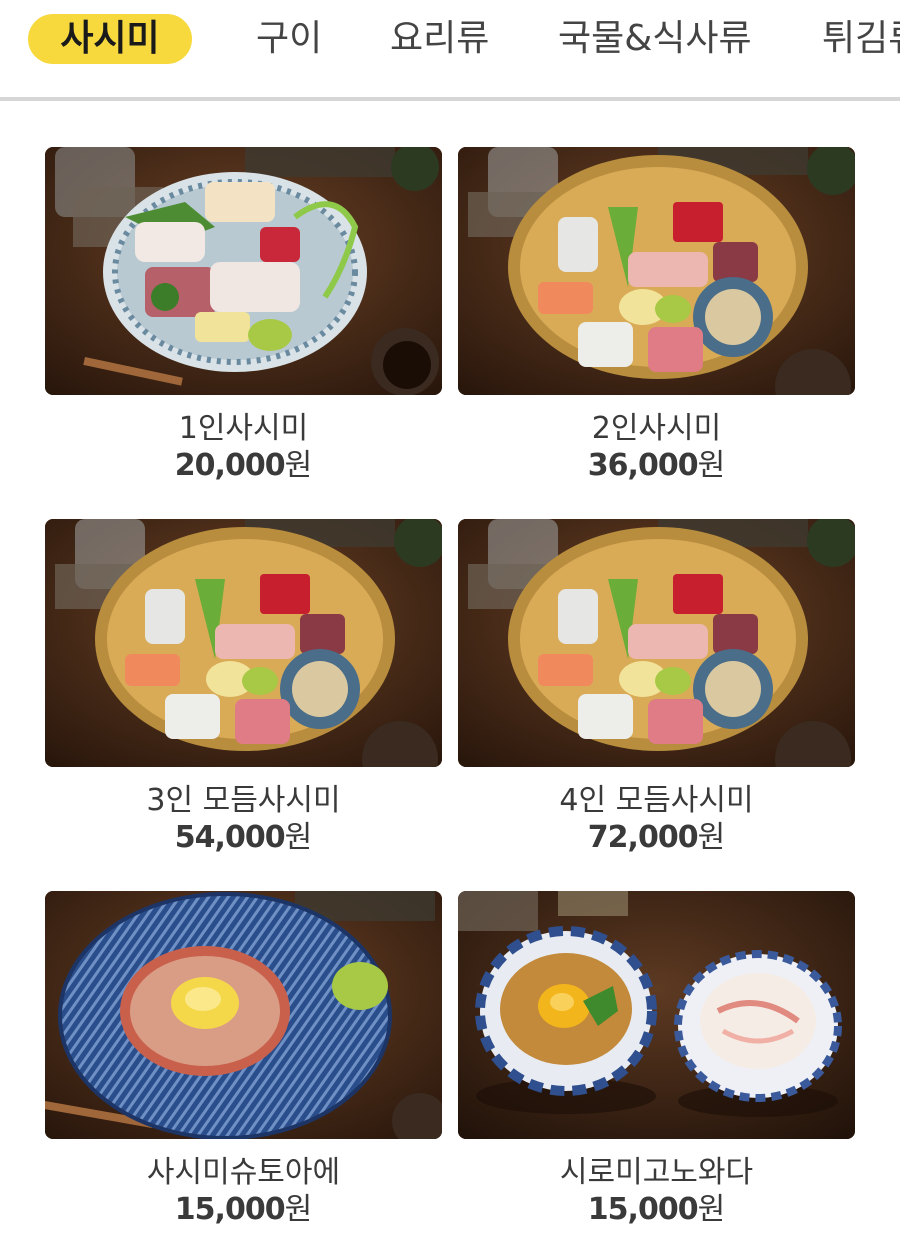 Image resolution: width=900 pixels, height=1252 pixels. What do you see at coordinates (643, 837) in the screenshot?
I see `price-value: 72,000` at bounding box center [643, 837].